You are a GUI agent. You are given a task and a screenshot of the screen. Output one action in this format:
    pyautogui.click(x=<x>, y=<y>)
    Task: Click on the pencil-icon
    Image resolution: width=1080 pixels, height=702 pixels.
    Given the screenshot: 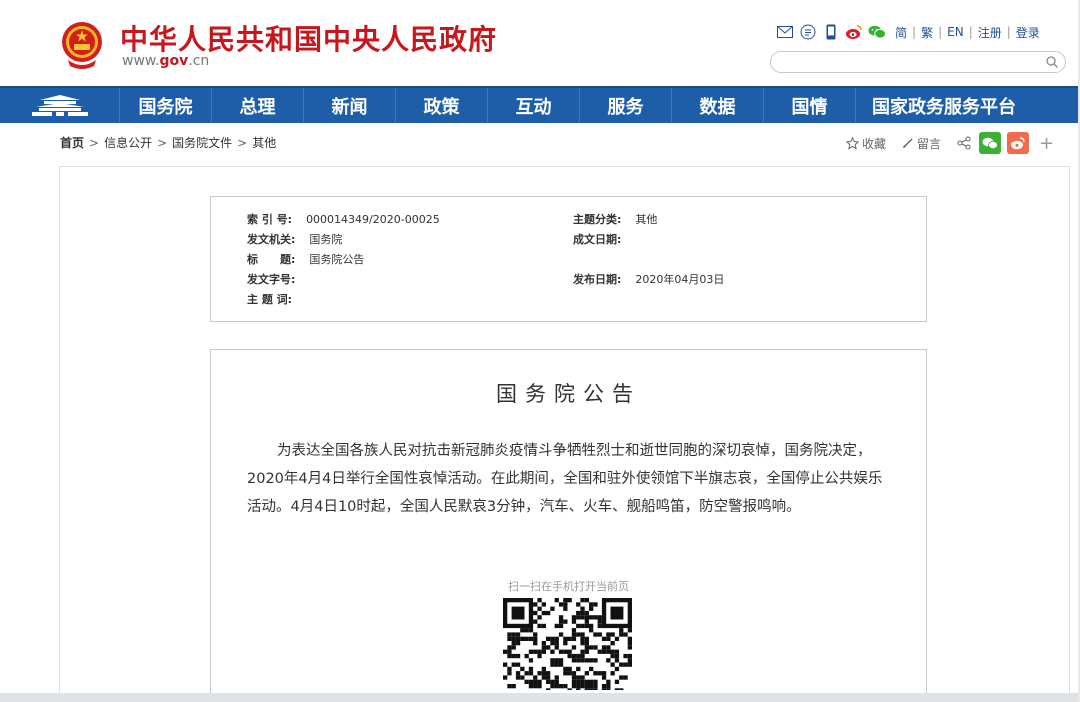 What is the action you would take?
    pyautogui.click(x=908, y=143)
    